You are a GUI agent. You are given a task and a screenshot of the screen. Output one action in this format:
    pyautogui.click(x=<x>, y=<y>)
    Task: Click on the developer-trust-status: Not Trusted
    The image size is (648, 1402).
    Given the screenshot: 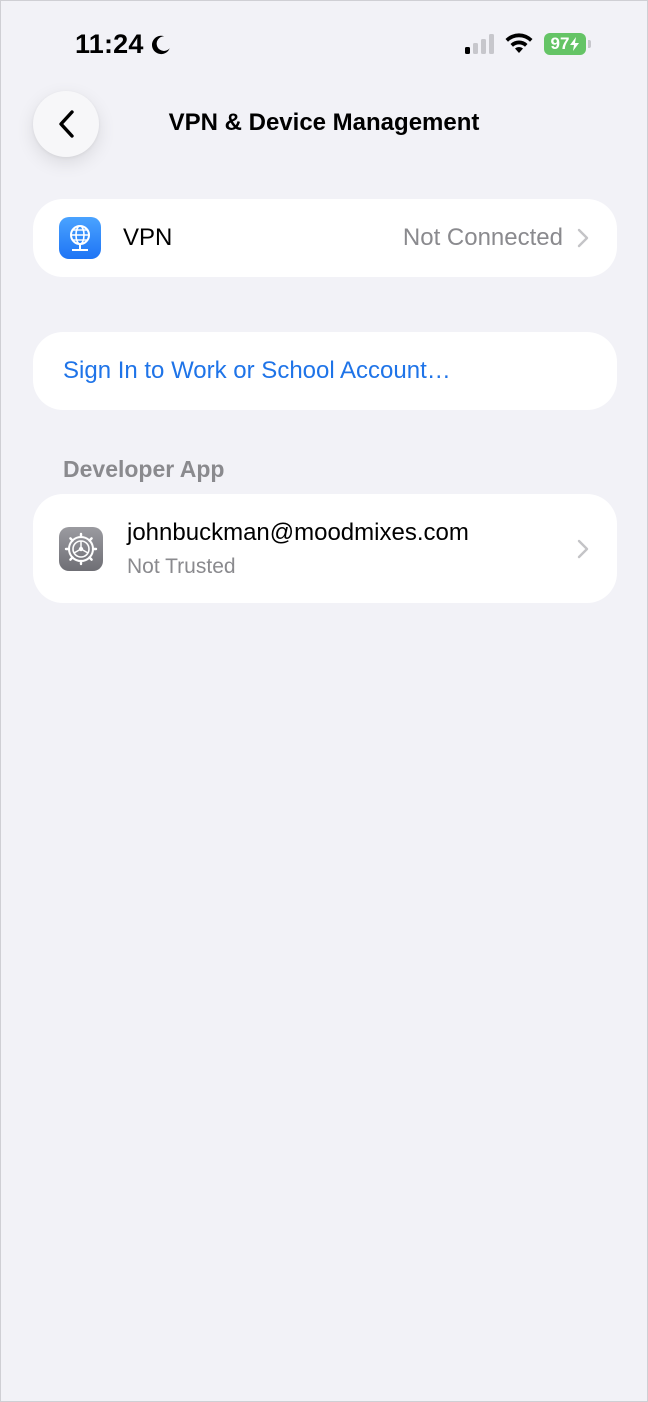 What is the action you would take?
    pyautogui.click(x=181, y=566)
    